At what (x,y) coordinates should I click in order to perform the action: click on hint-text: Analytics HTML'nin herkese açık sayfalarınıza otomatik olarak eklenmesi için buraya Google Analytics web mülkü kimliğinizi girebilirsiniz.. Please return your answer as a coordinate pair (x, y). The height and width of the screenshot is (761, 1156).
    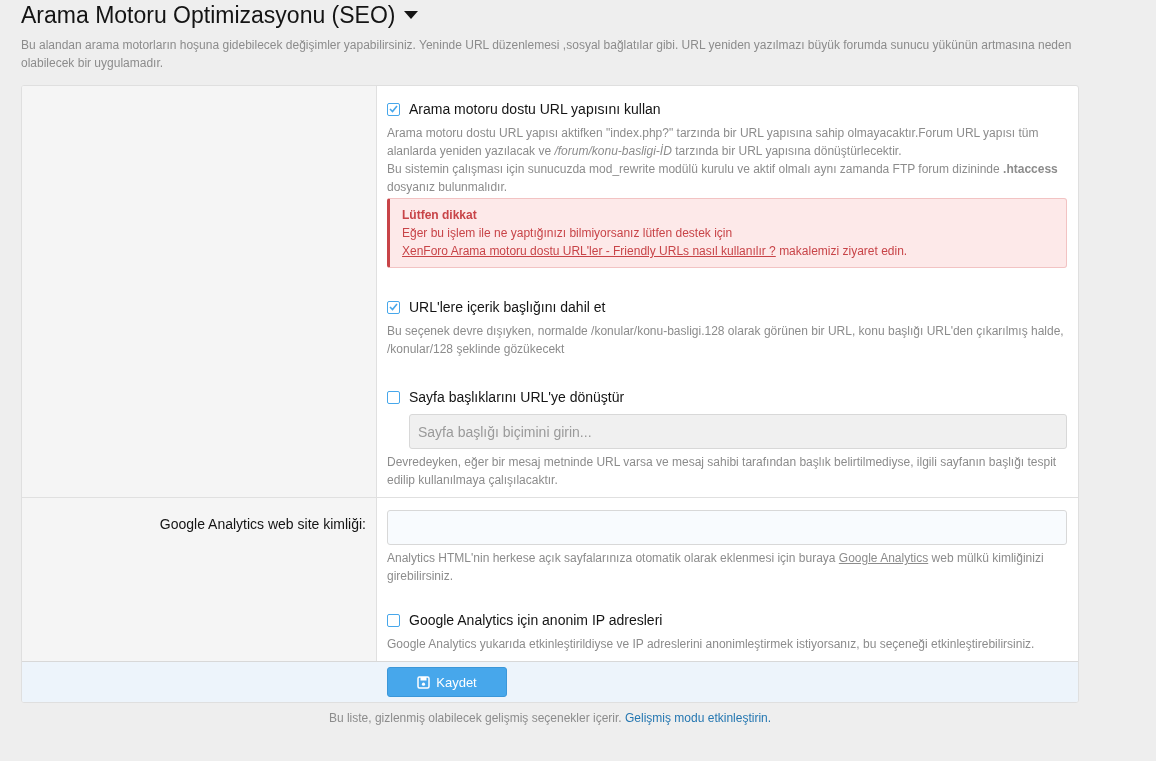
    Looking at the image, I should click on (716, 567).